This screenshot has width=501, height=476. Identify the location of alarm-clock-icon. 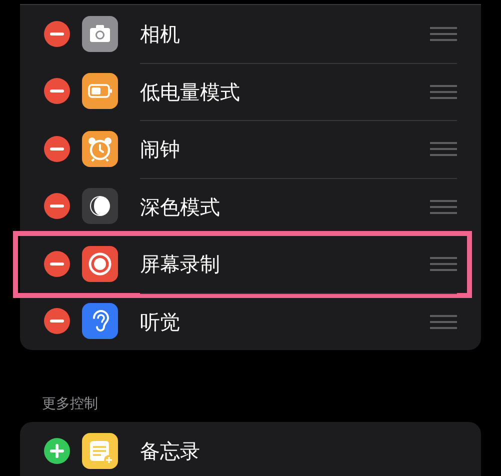
(100, 148).